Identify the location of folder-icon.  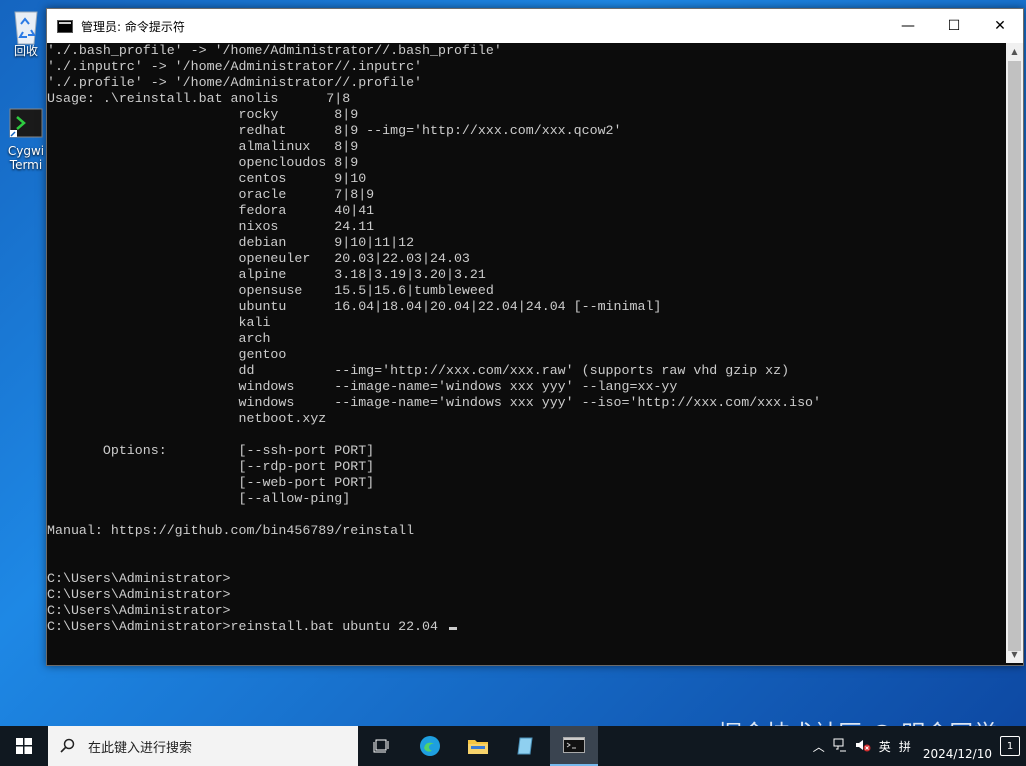
(478, 747).